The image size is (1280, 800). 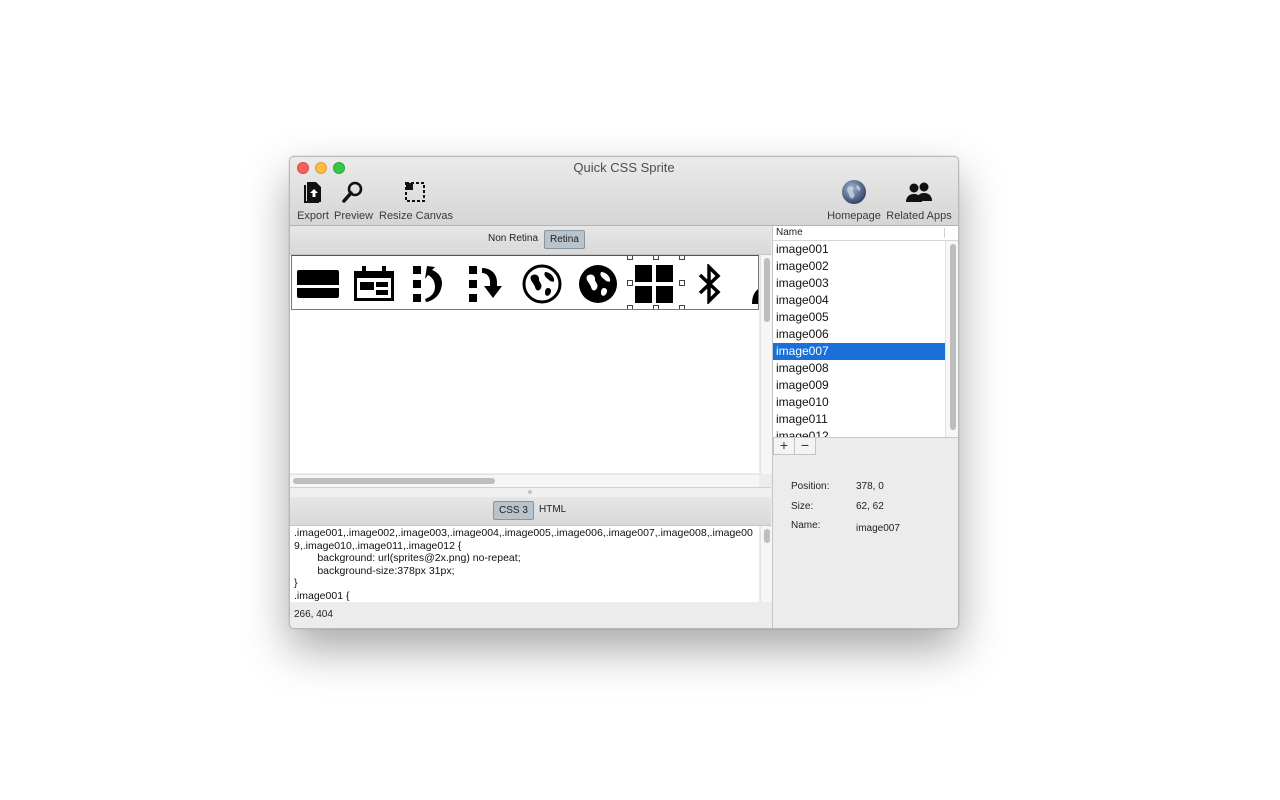 What do you see at coordinates (524, 480) in the screenshot?
I see `canvas-horizontal-scrollbar` at bounding box center [524, 480].